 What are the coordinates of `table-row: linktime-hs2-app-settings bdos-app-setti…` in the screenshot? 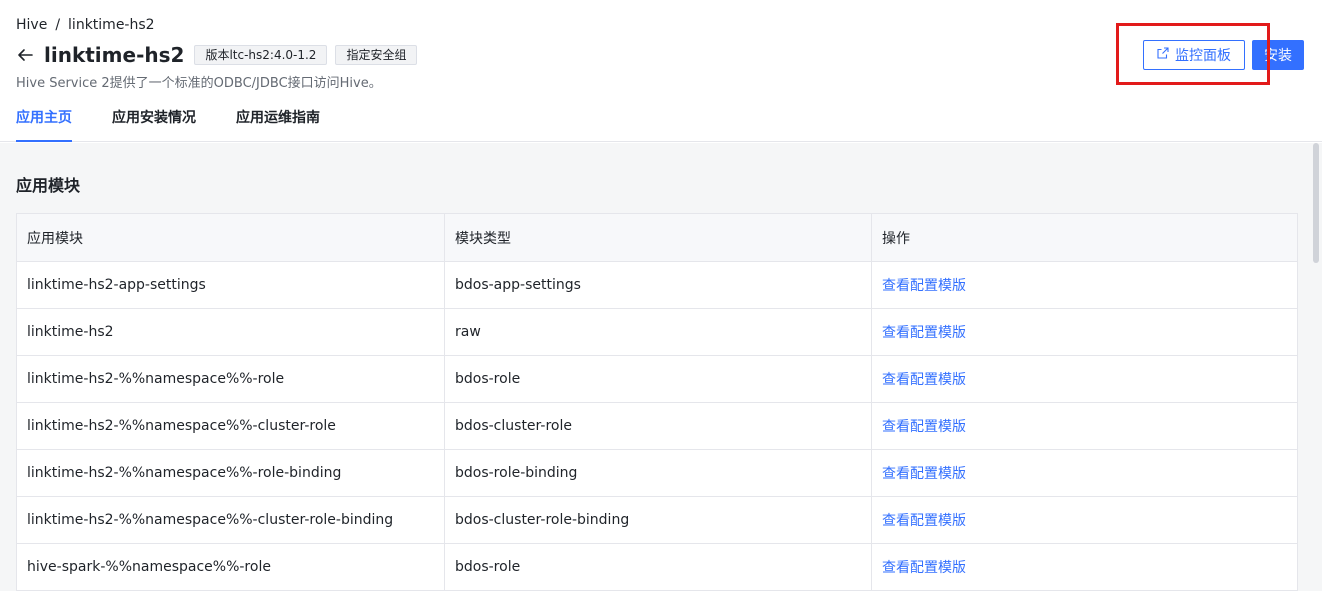 It's located at (657, 285).